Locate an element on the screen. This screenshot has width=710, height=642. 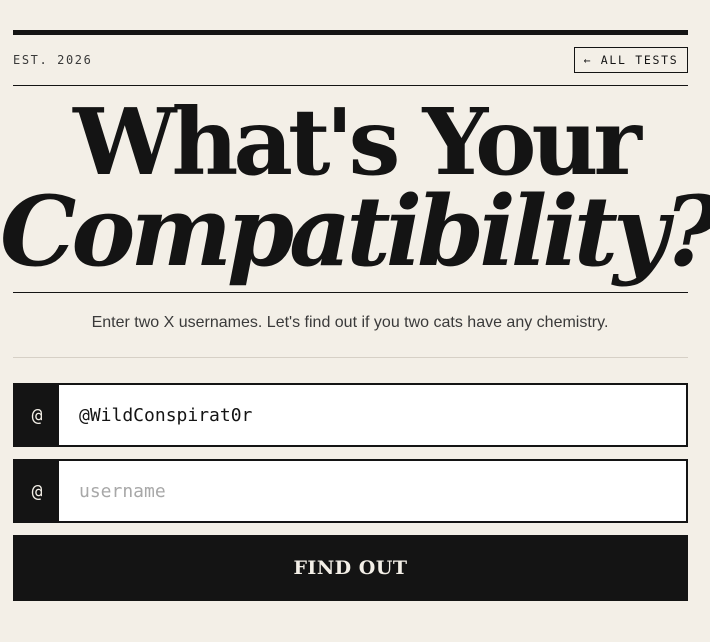
top-rule is located at coordinates (350, 32).